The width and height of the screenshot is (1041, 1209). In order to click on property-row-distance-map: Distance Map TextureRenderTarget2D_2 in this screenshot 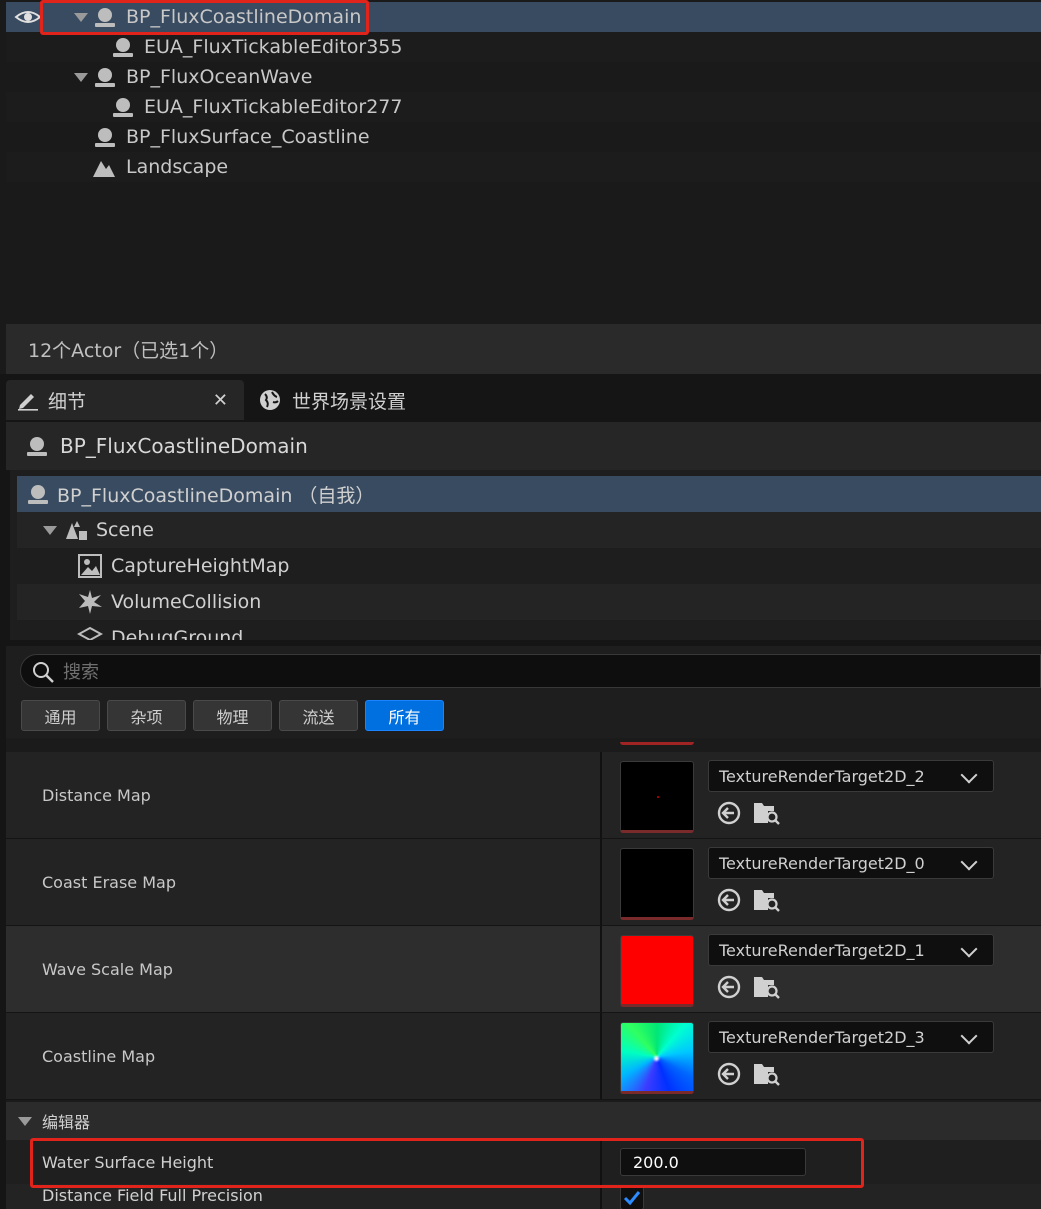, I will do `click(523, 795)`.